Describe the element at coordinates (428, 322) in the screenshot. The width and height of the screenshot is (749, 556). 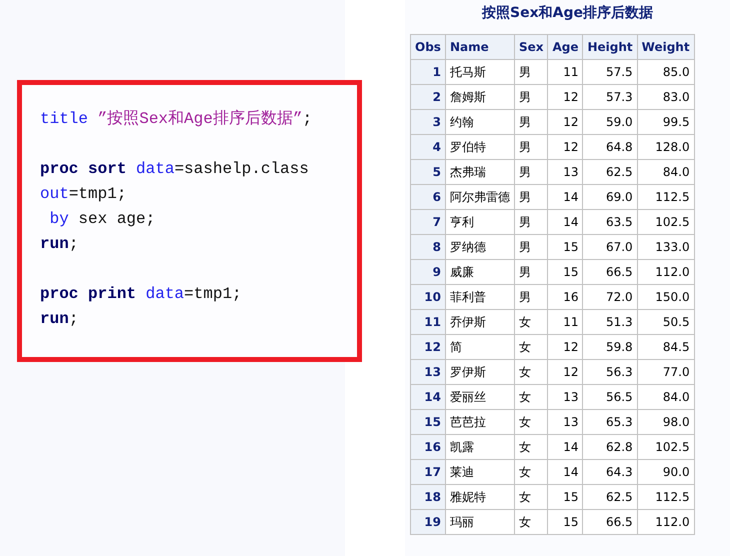
I see `row-number: 11` at that location.